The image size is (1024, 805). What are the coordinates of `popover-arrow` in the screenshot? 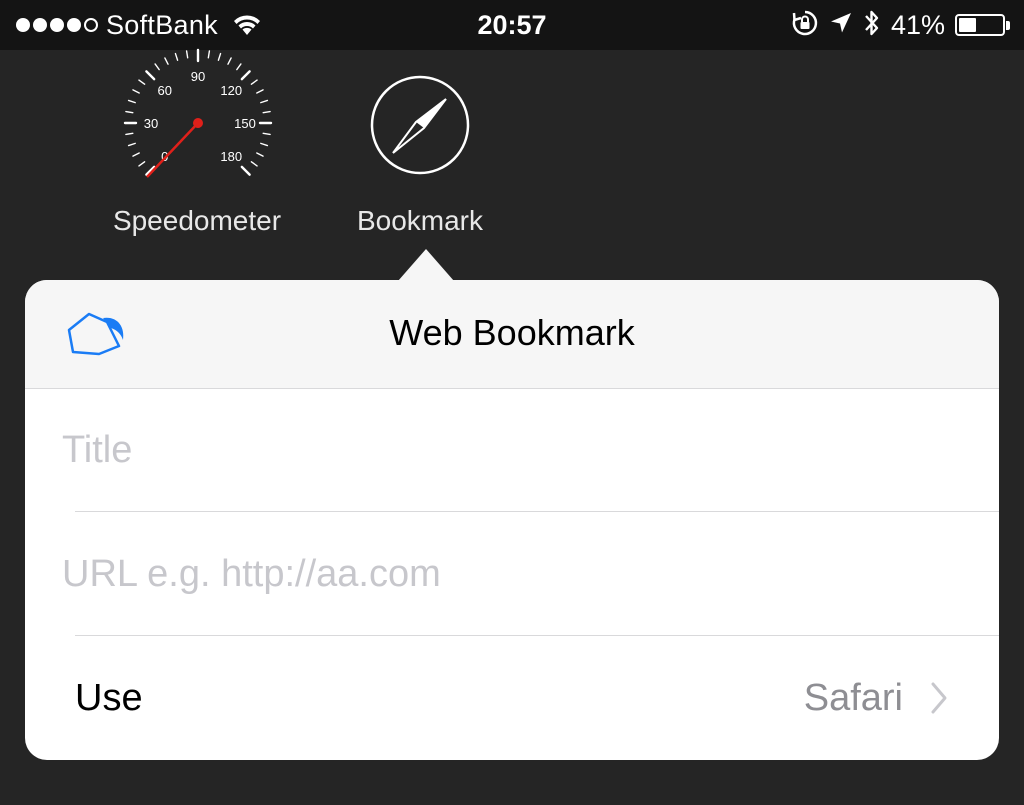 It's located at (426, 265).